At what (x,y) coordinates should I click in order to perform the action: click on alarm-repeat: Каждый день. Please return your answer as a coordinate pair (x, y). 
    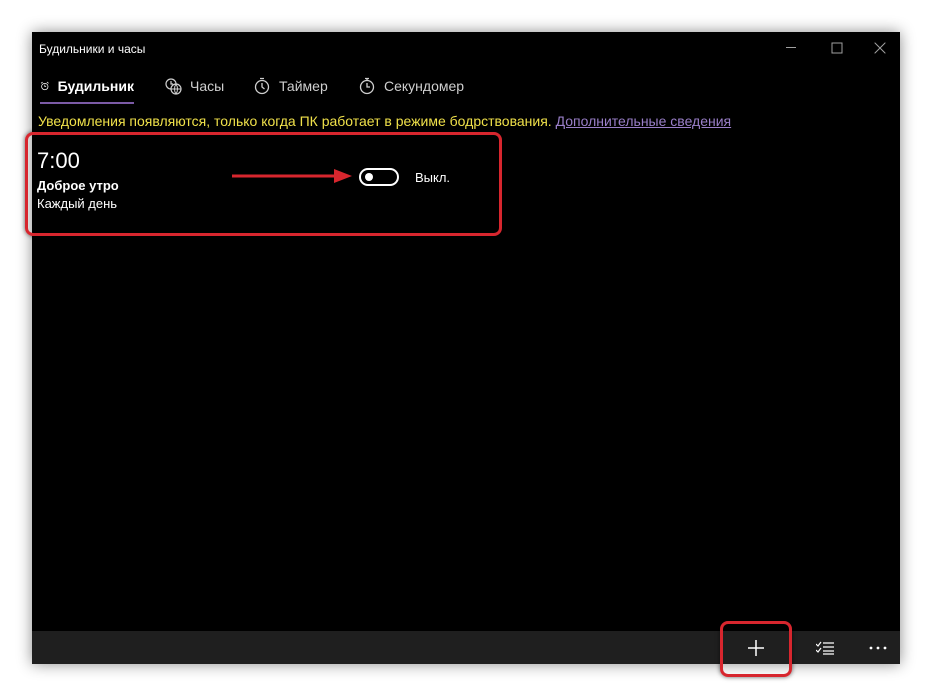
    Looking at the image, I should click on (77, 203).